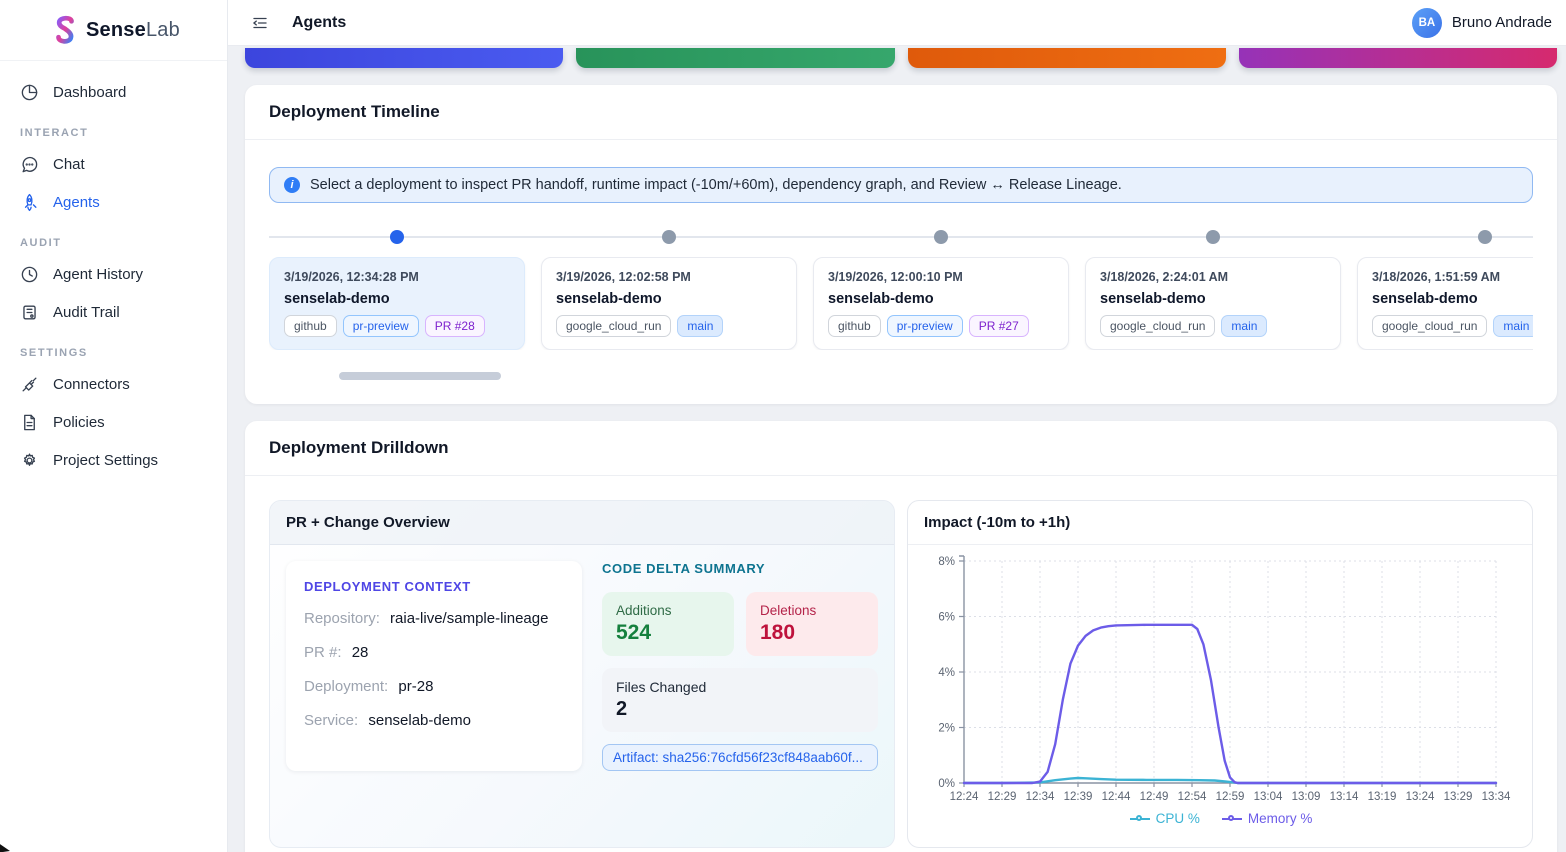  I want to click on sidebar-heading-settings: SETTINGS, so click(54, 353).